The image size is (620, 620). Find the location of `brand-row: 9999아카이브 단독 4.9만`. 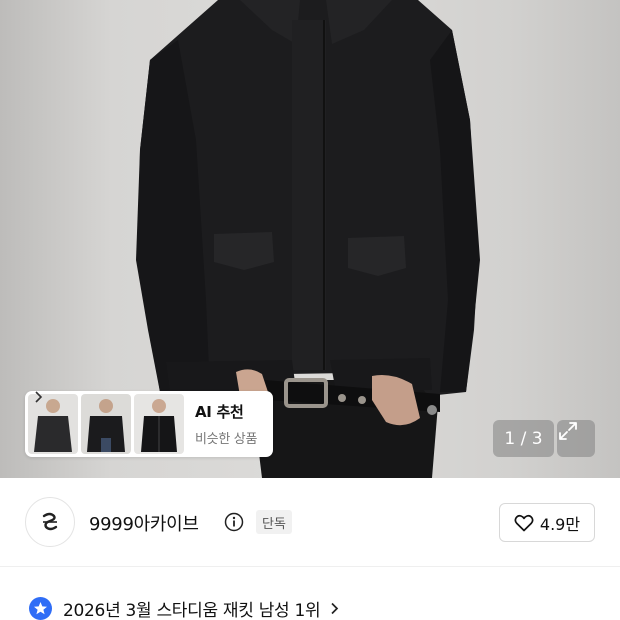

brand-row: 9999아카이브 단독 4.9만 is located at coordinates (310, 522).